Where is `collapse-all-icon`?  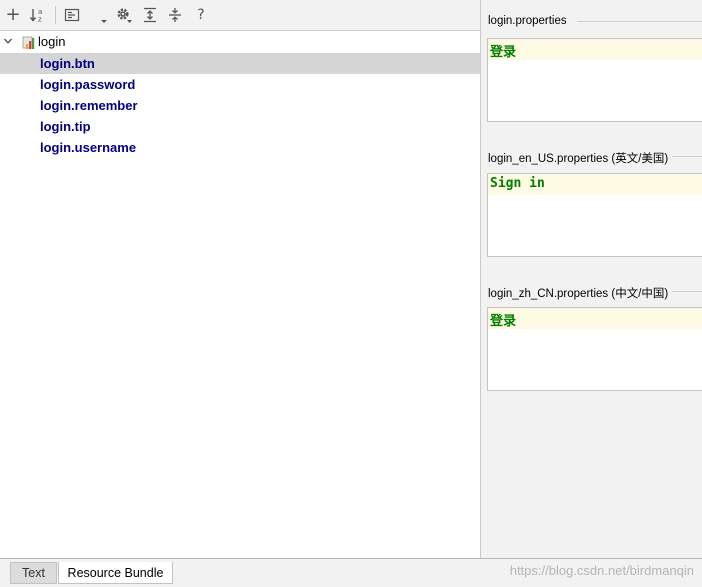
collapse-all-icon is located at coordinates (175, 15).